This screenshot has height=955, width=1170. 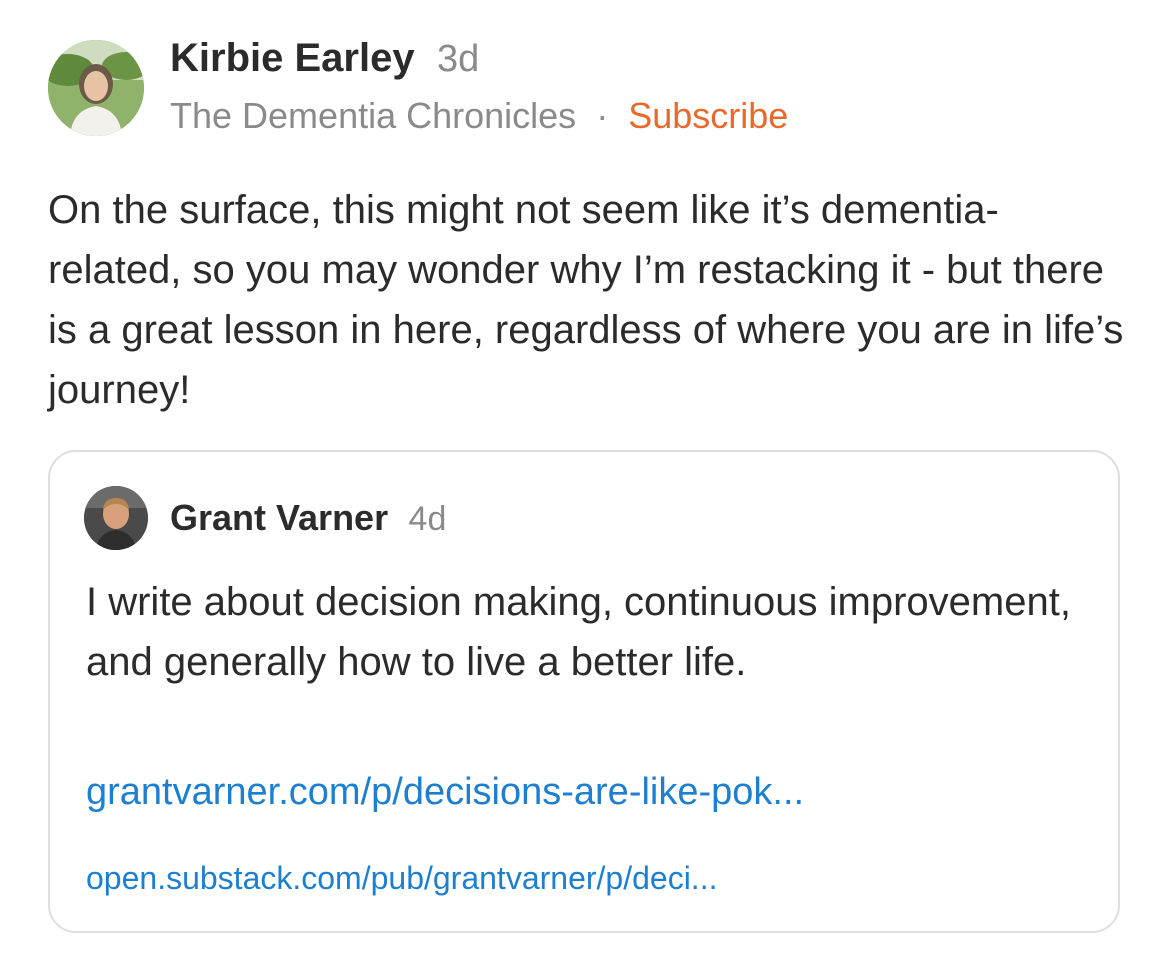 I want to click on subscribe-button: Subscribe, so click(x=708, y=115).